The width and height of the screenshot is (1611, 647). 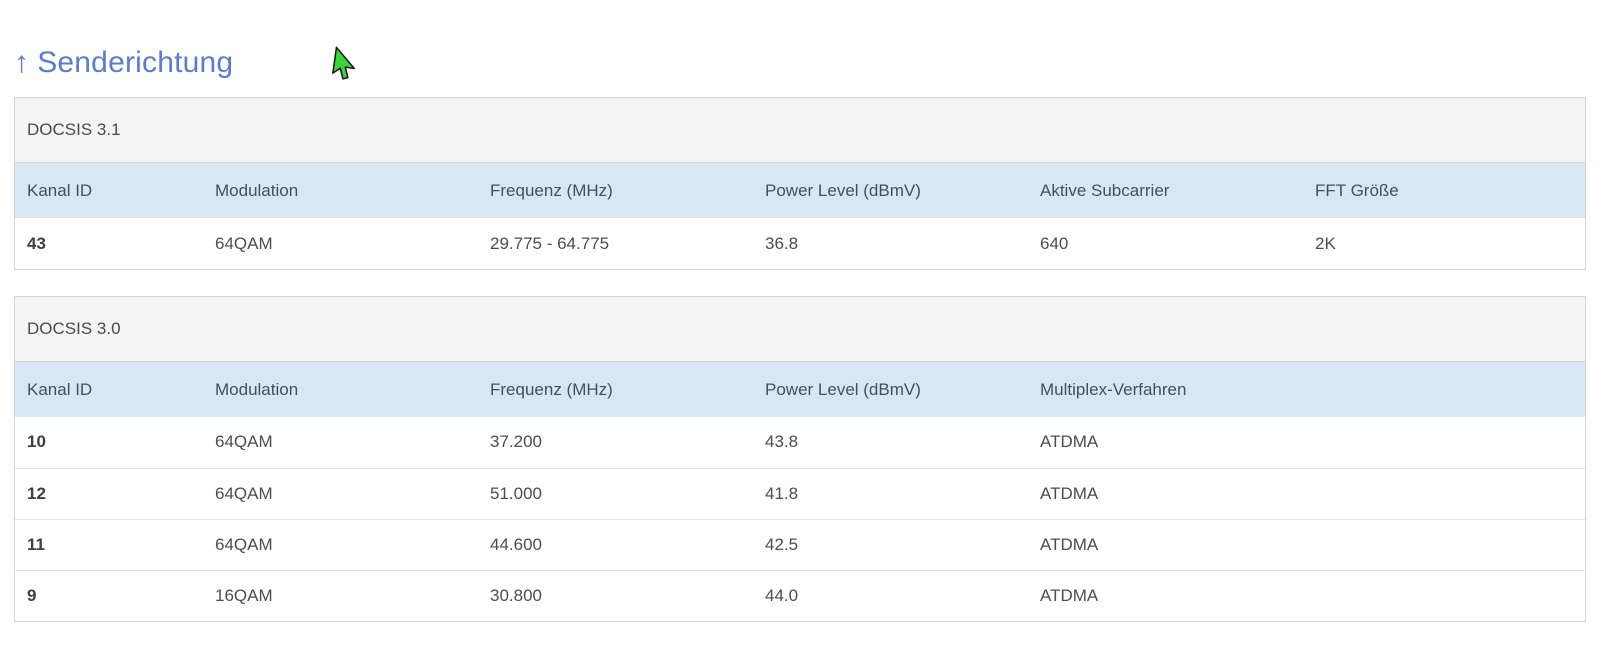 I want to click on table-row: 11 64QAM 44.600 42.5 ATDMA, so click(x=800, y=544).